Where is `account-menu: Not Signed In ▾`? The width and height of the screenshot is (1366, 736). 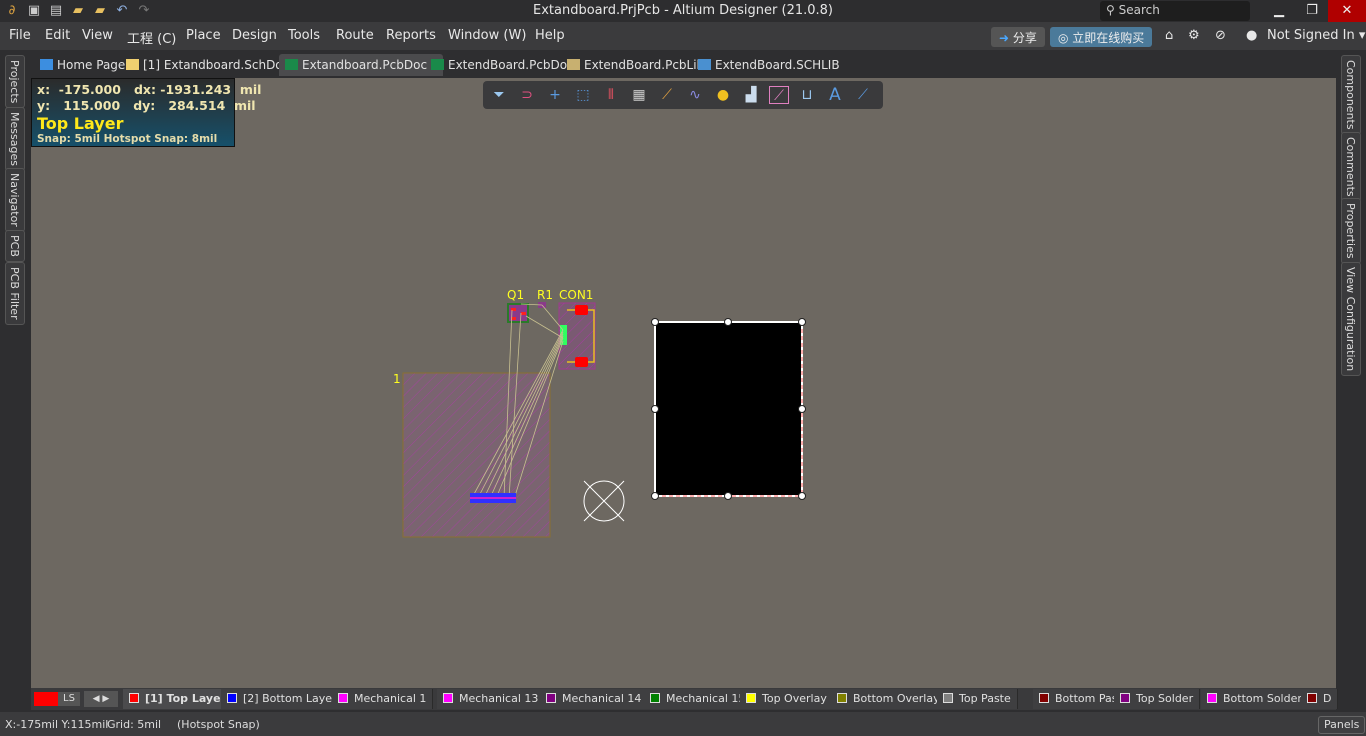 account-menu: Not Signed In ▾ is located at coordinates (1316, 35).